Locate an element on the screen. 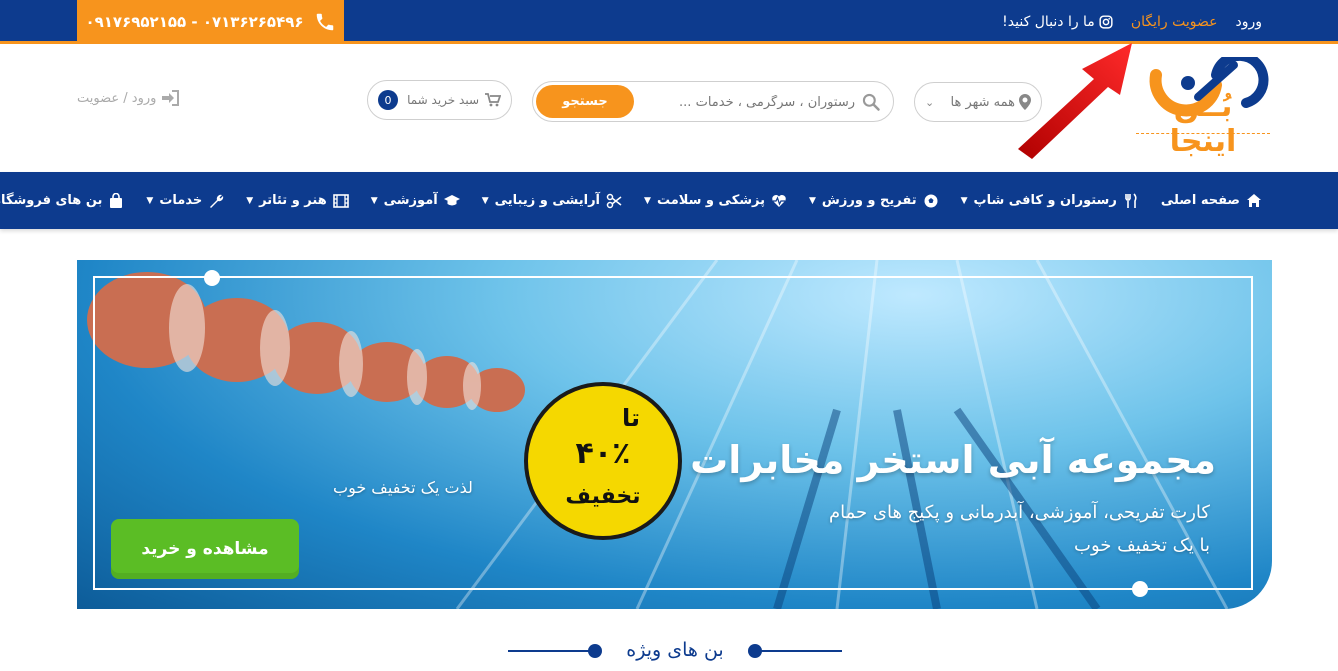 The height and width of the screenshot is (671, 1338). phone-icon is located at coordinates (324, 22).